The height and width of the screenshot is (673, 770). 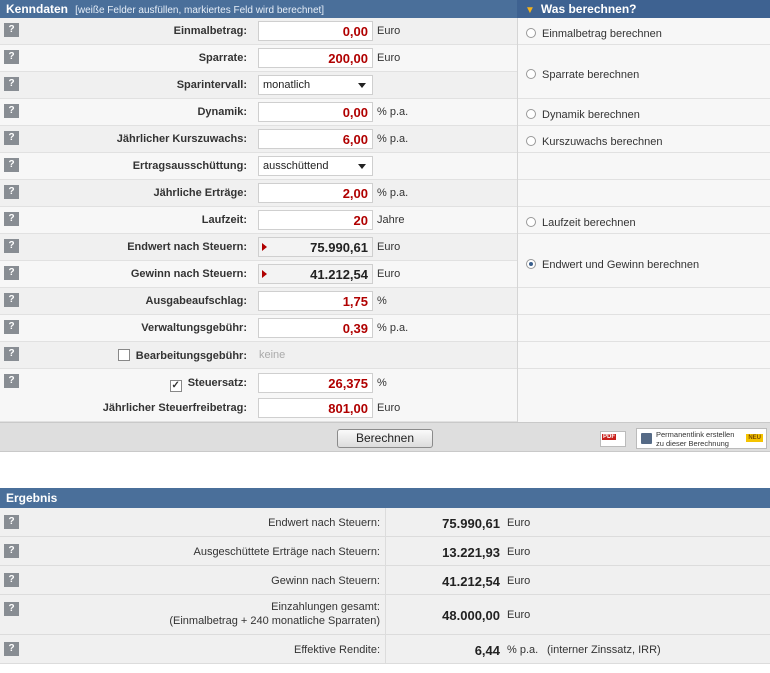 I want to click on row-ausschuettung: ? Ertragsausschüttung: ausschüttend, so click(x=258, y=166).